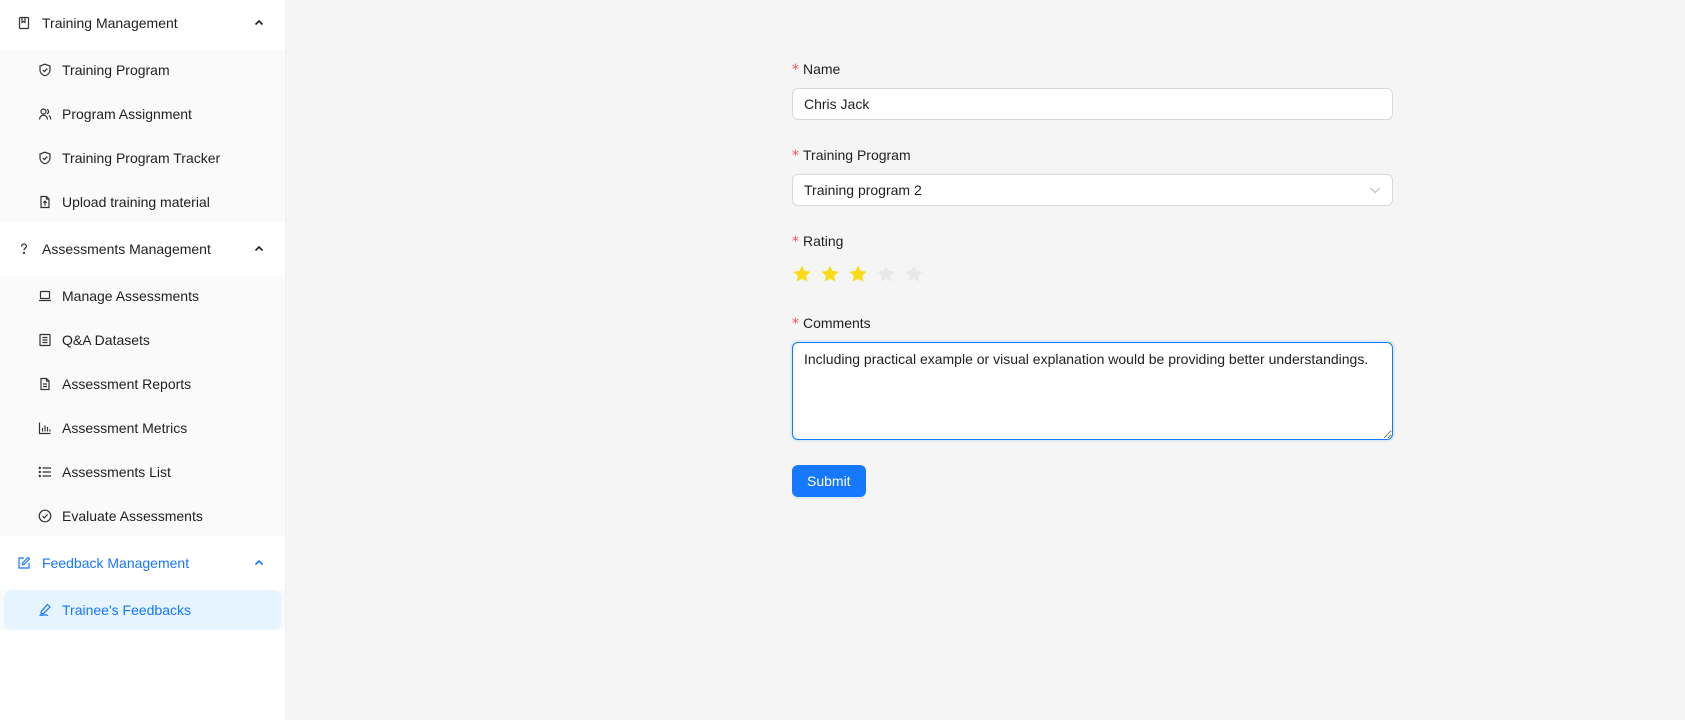 The height and width of the screenshot is (720, 1685). What do you see at coordinates (116, 472) in the screenshot?
I see `sidebar-item-label: Assessments List` at bounding box center [116, 472].